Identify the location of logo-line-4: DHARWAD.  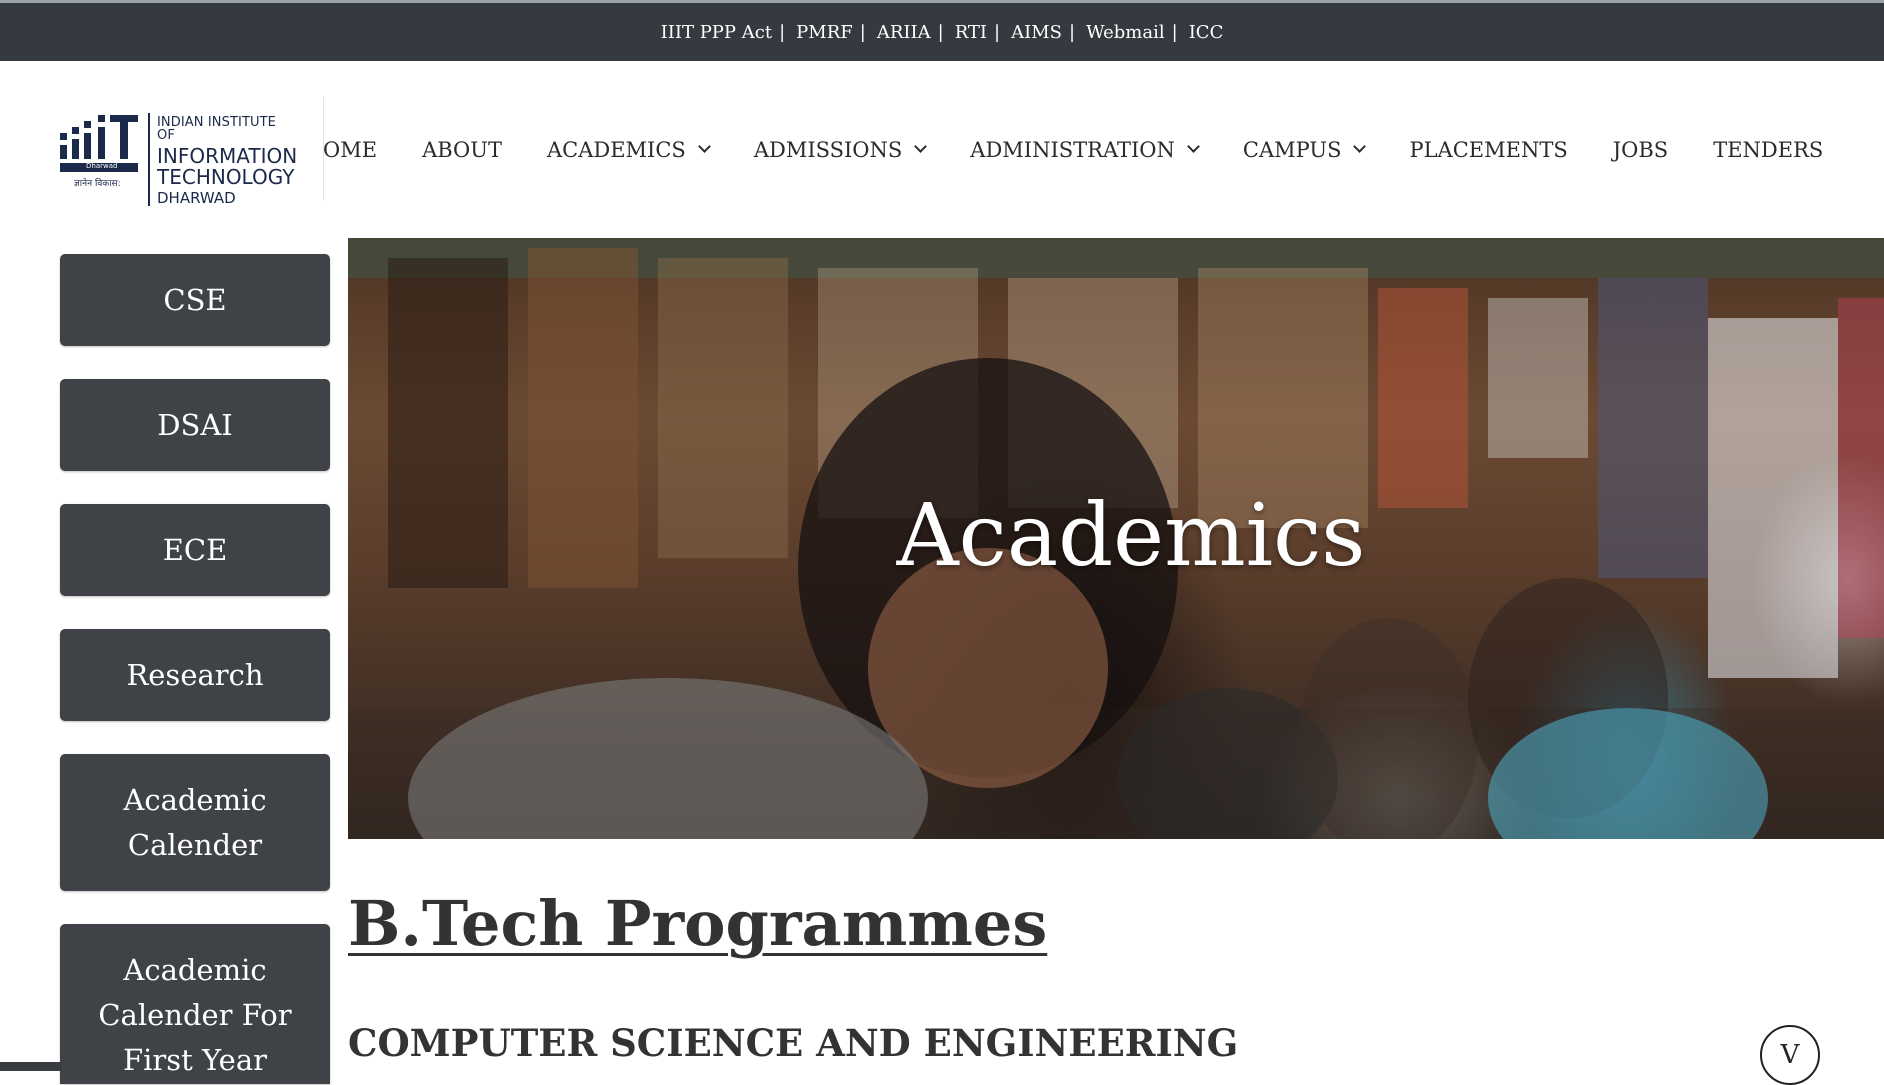
(196, 198).